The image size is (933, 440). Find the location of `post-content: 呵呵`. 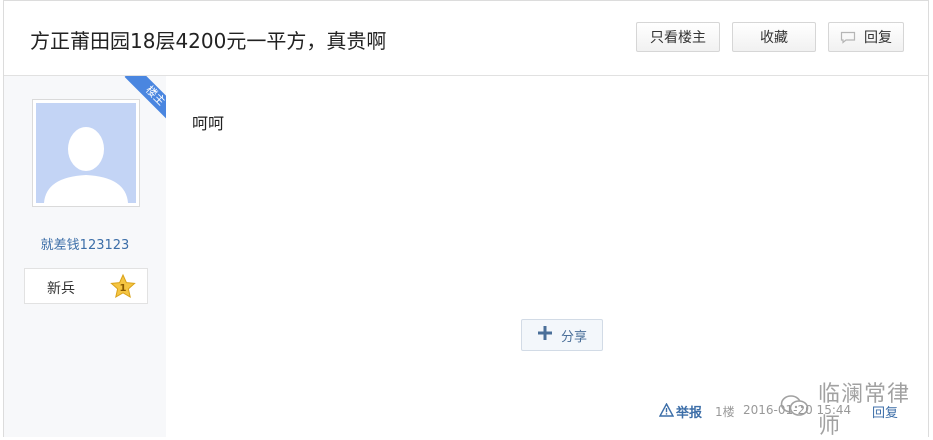

post-content: 呵呵 is located at coordinates (208, 123).